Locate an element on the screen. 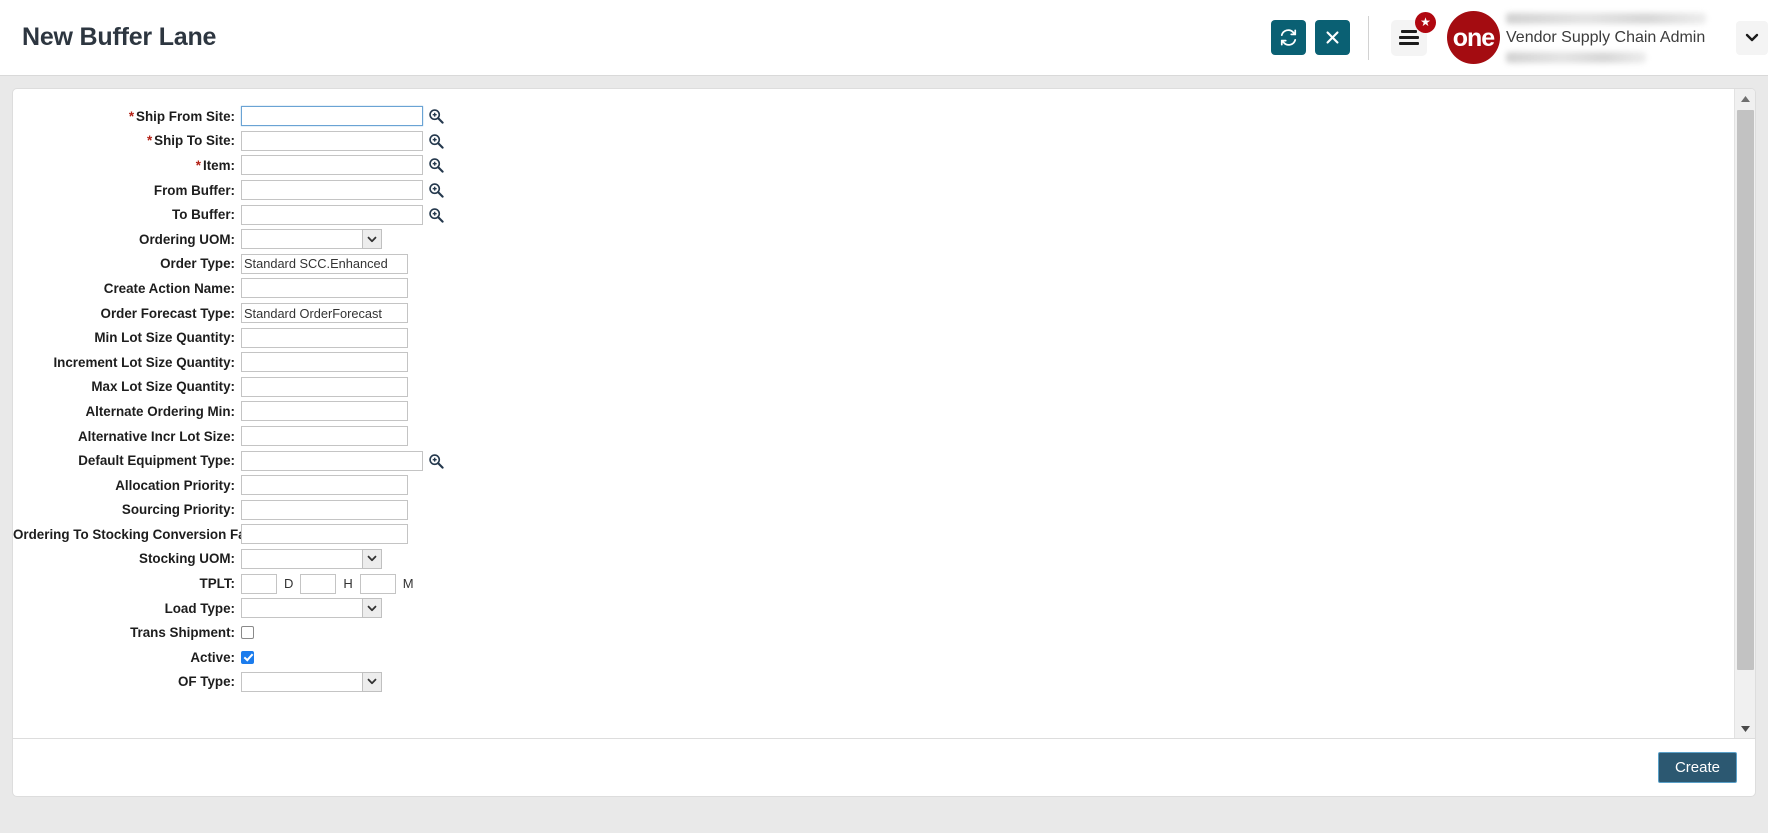 The height and width of the screenshot is (833, 1768). field-label: TPLT: is located at coordinates (127, 583).